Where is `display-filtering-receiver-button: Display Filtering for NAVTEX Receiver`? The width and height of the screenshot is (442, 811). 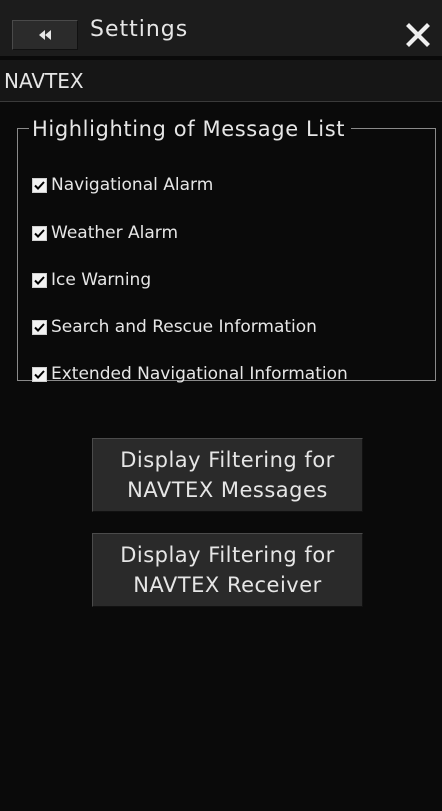
display-filtering-receiver-button: Display Filtering for NAVTEX Receiver is located at coordinates (227, 570).